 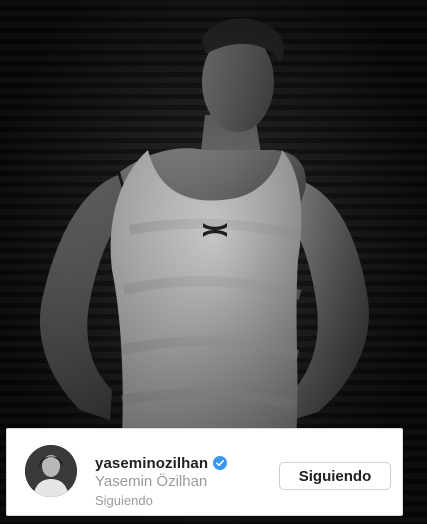 What do you see at coordinates (124, 500) in the screenshot?
I see `follow-status-text: Siguiendo` at bounding box center [124, 500].